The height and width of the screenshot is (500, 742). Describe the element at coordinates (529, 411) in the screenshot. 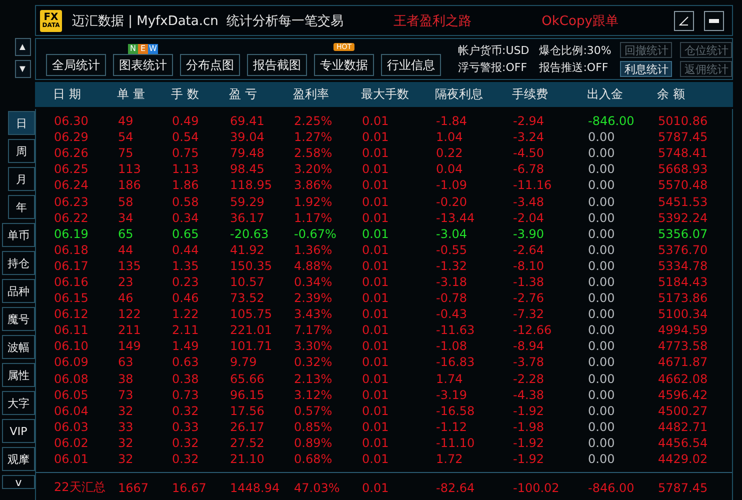

I see `table-cell-text: -1.92` at that location.